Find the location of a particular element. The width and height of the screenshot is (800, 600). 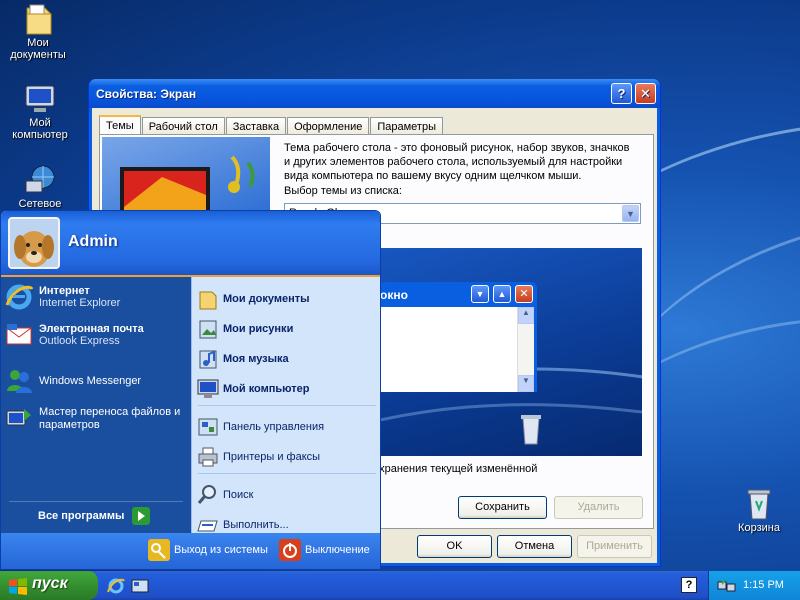

start-item-printers: Принтеры и факсы is located at coordinates (258, 457).